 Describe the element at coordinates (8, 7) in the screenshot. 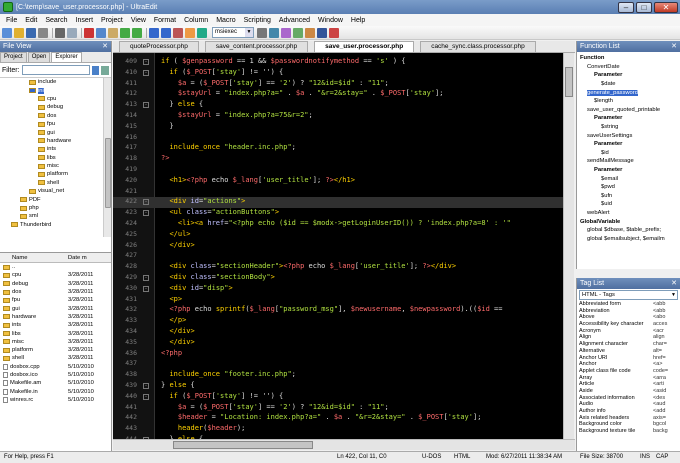

I see `ultraedit-app-icon` at that location.